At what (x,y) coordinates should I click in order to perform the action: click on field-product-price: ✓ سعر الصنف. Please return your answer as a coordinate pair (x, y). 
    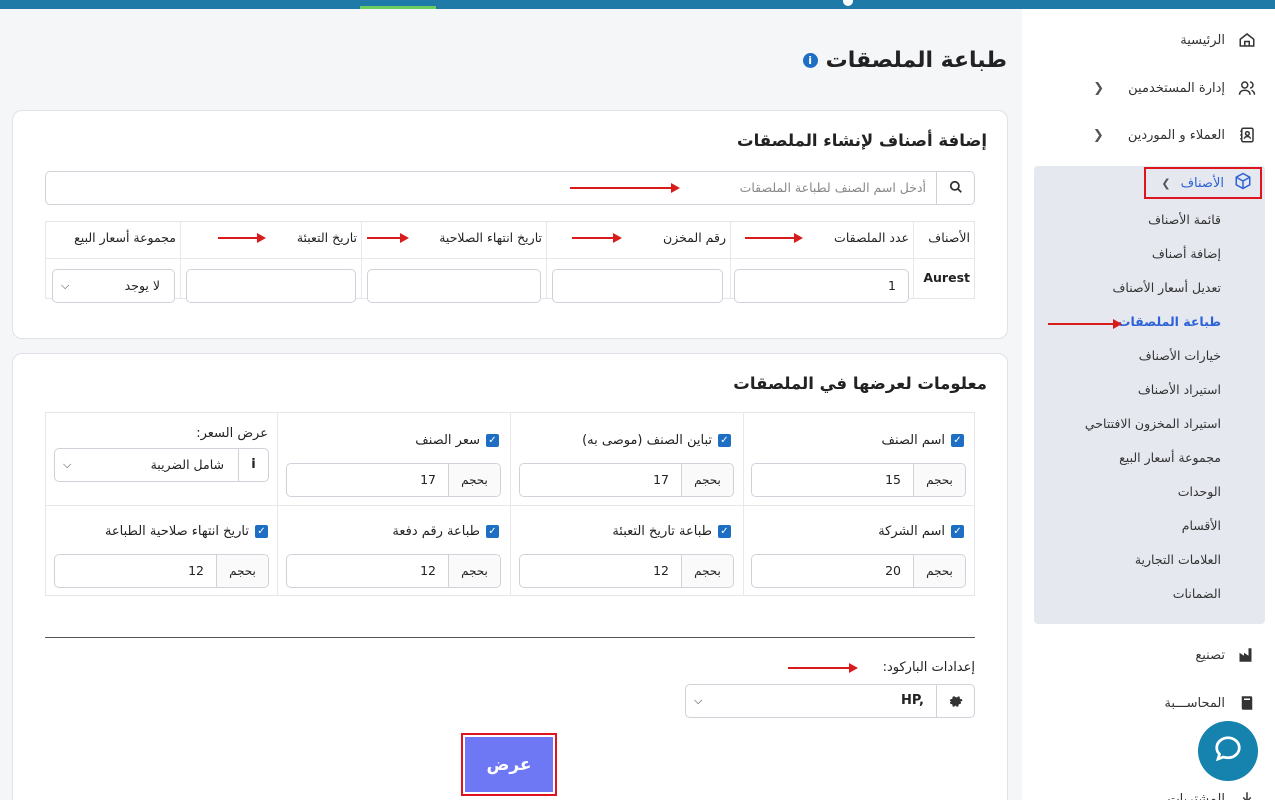
    Looking at the image, I should click on (457, 440).